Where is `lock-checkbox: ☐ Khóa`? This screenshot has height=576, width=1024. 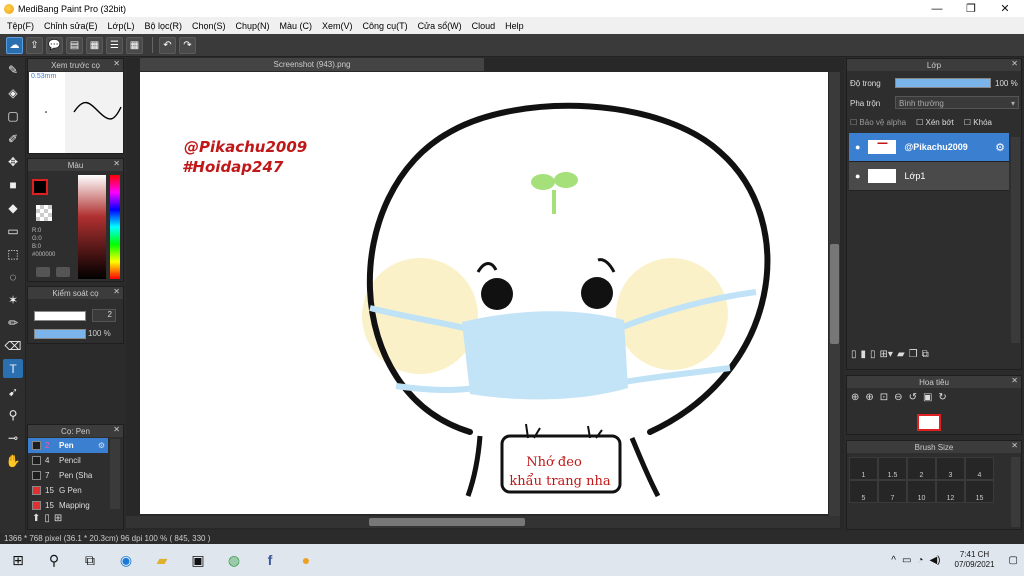 lock-checkbox: ☐ Khóa is located at coordinates (978, 122).